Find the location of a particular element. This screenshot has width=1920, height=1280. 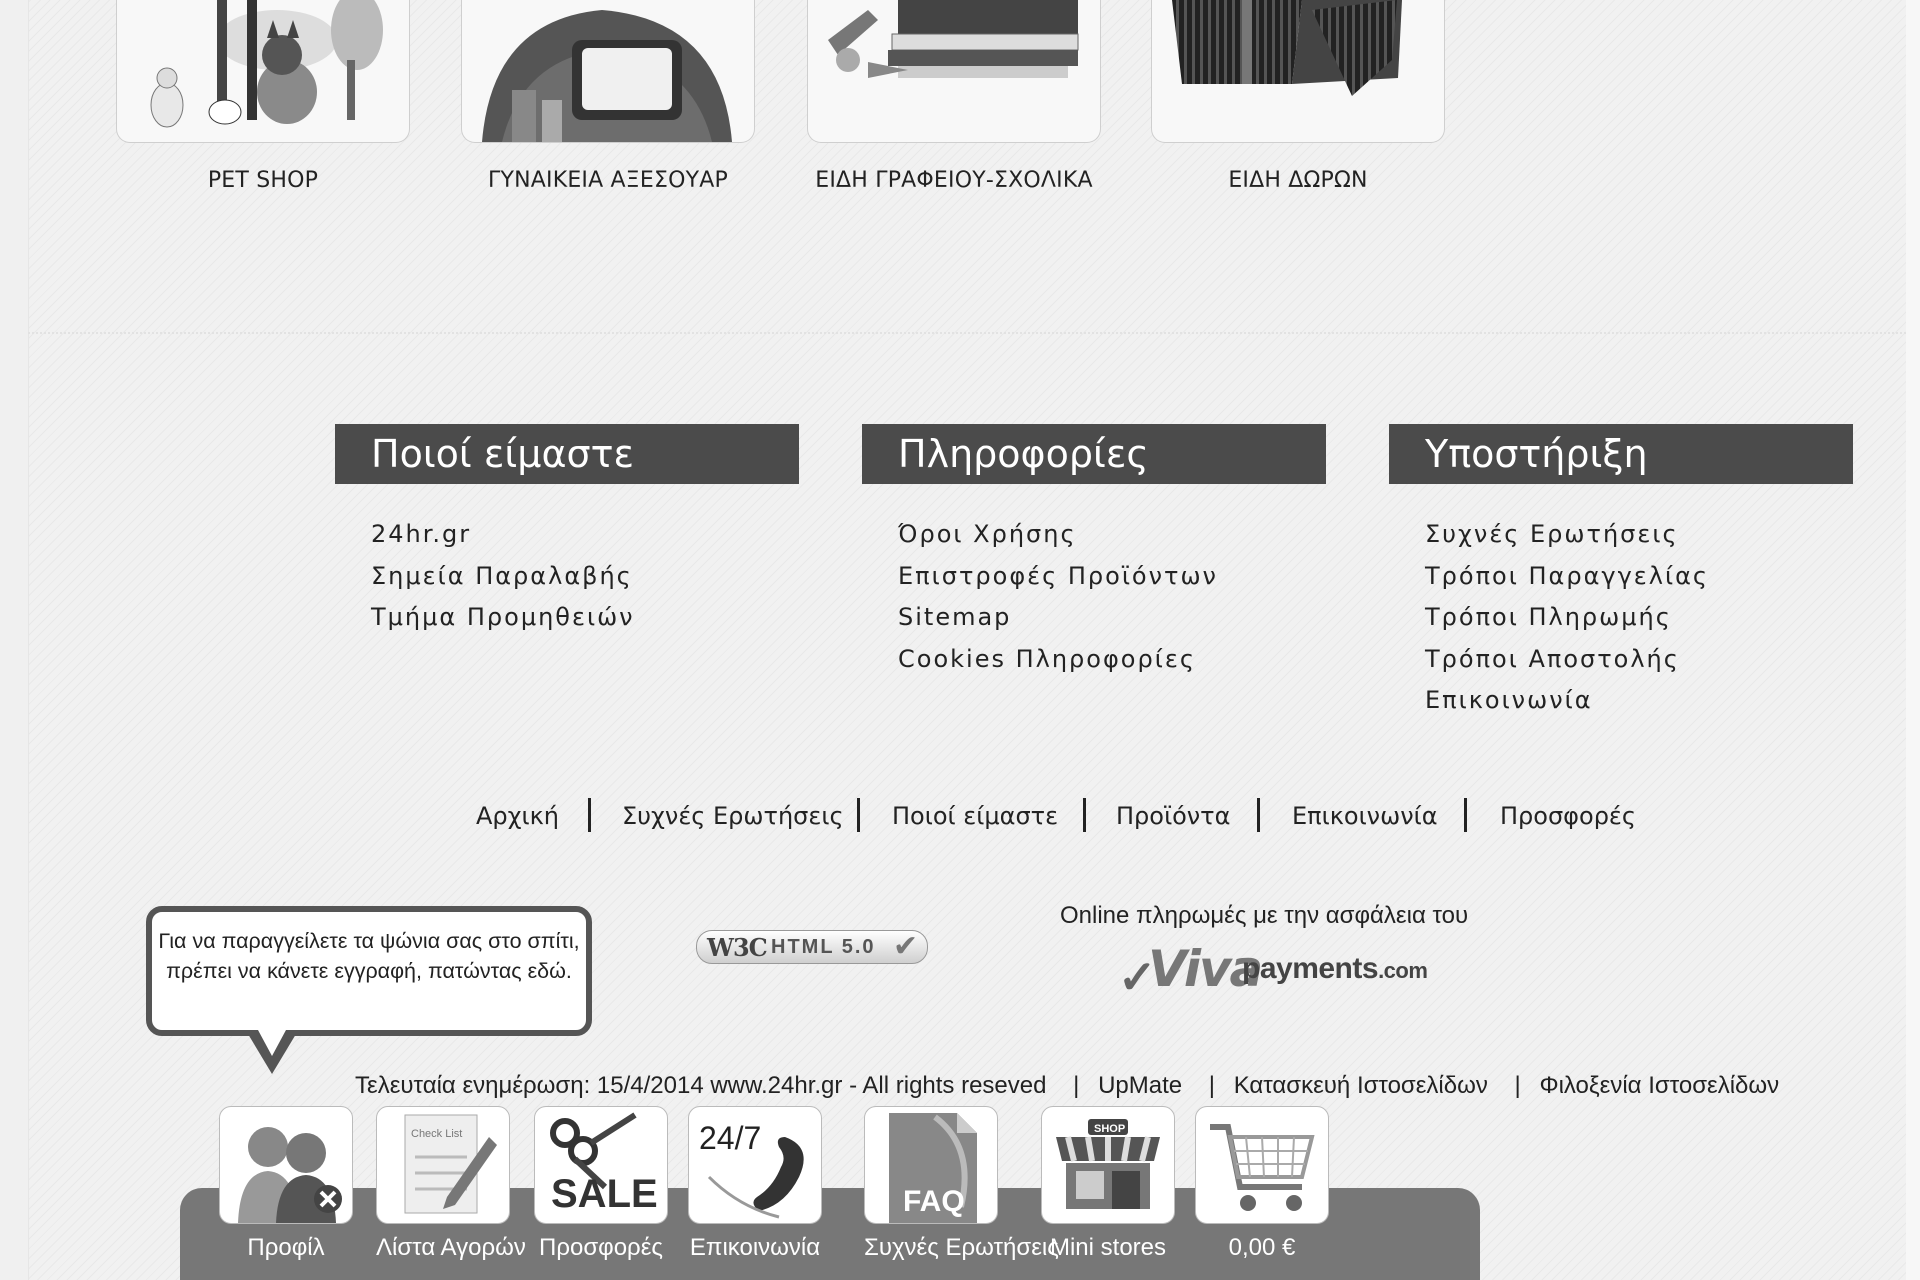

nav-link-offers: Προσφορές is located at coordinates (1568, 816).